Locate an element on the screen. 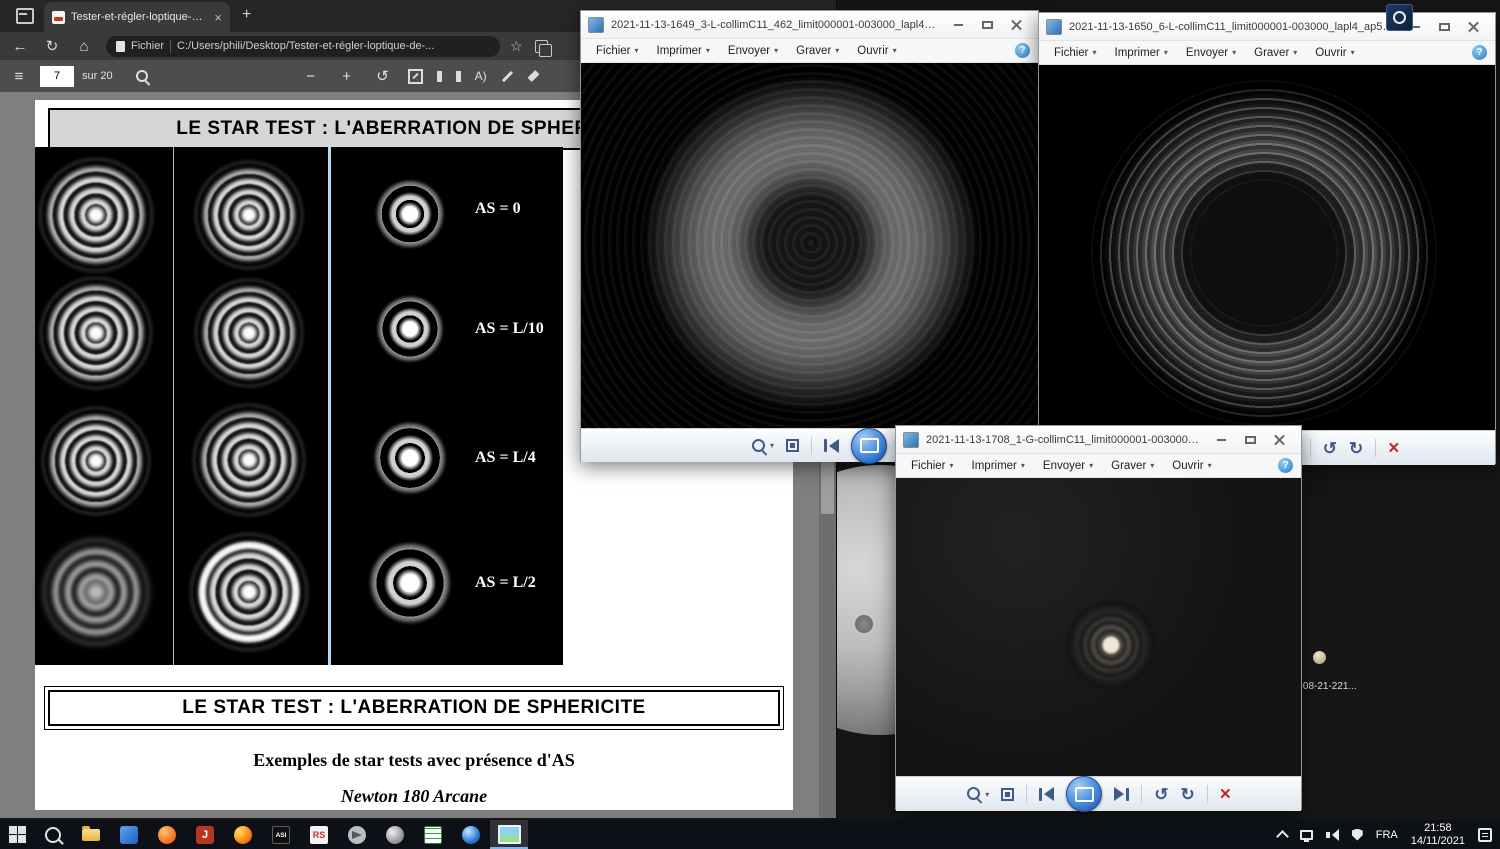 The image size is (1500, 849). start-button is located at coordinates (17, 834).